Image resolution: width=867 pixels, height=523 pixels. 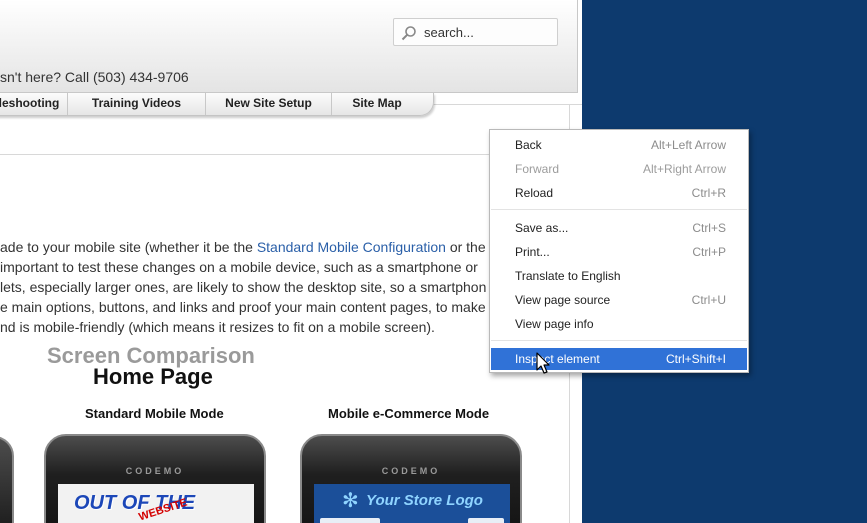 I want to click on nav-item-training-videos: Training Videos, so click(x=137, y=104).